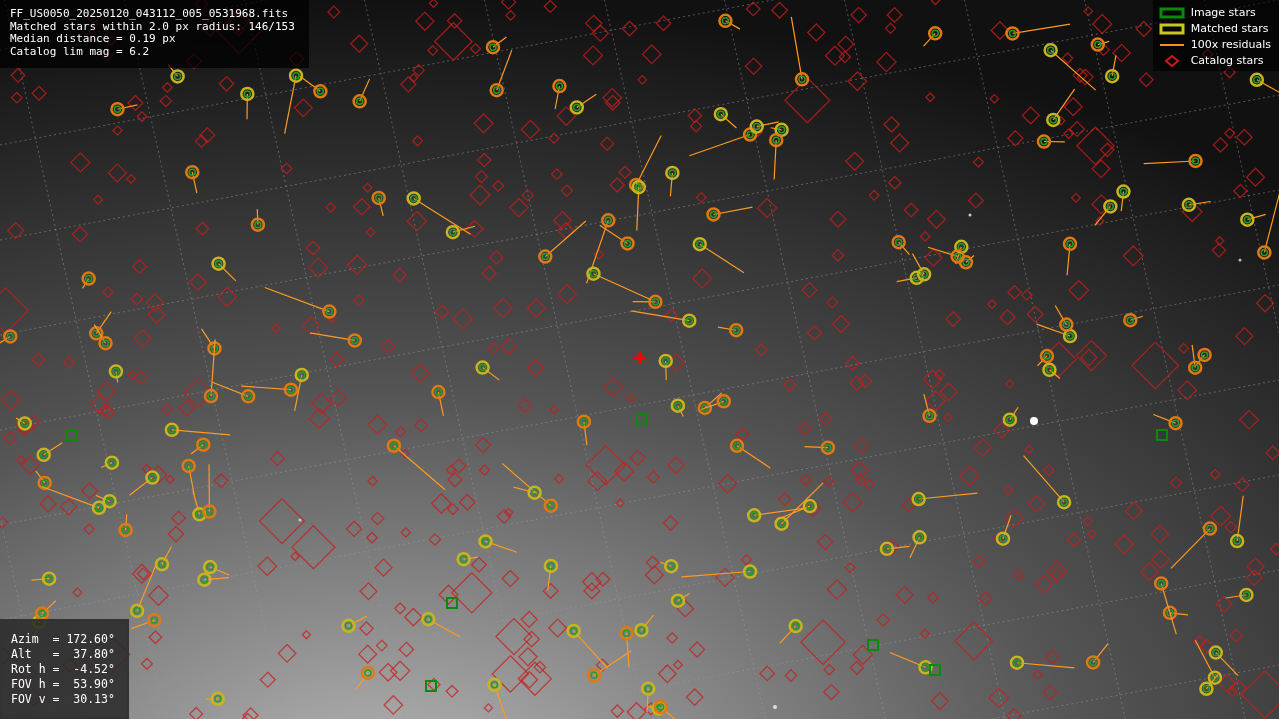 This screenshot has width=1279, height=719. Describe the element at coordinates (1229, 28) in the screenshot. I see `legend-label: Matched stars` at that location.